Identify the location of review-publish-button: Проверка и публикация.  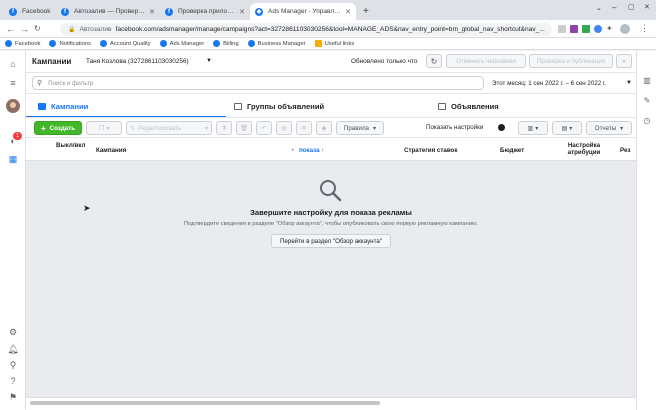
(571, 61).